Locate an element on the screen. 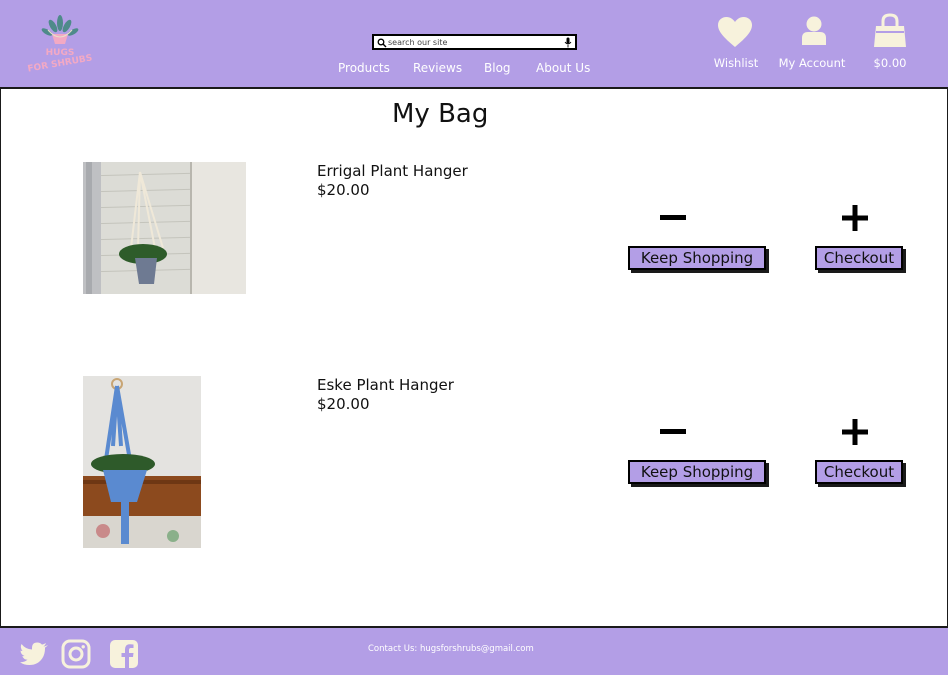 The height and width of the screenshot is (675, 948). item-name: Eske Plant Hanger is located at coordinates (385, 385).